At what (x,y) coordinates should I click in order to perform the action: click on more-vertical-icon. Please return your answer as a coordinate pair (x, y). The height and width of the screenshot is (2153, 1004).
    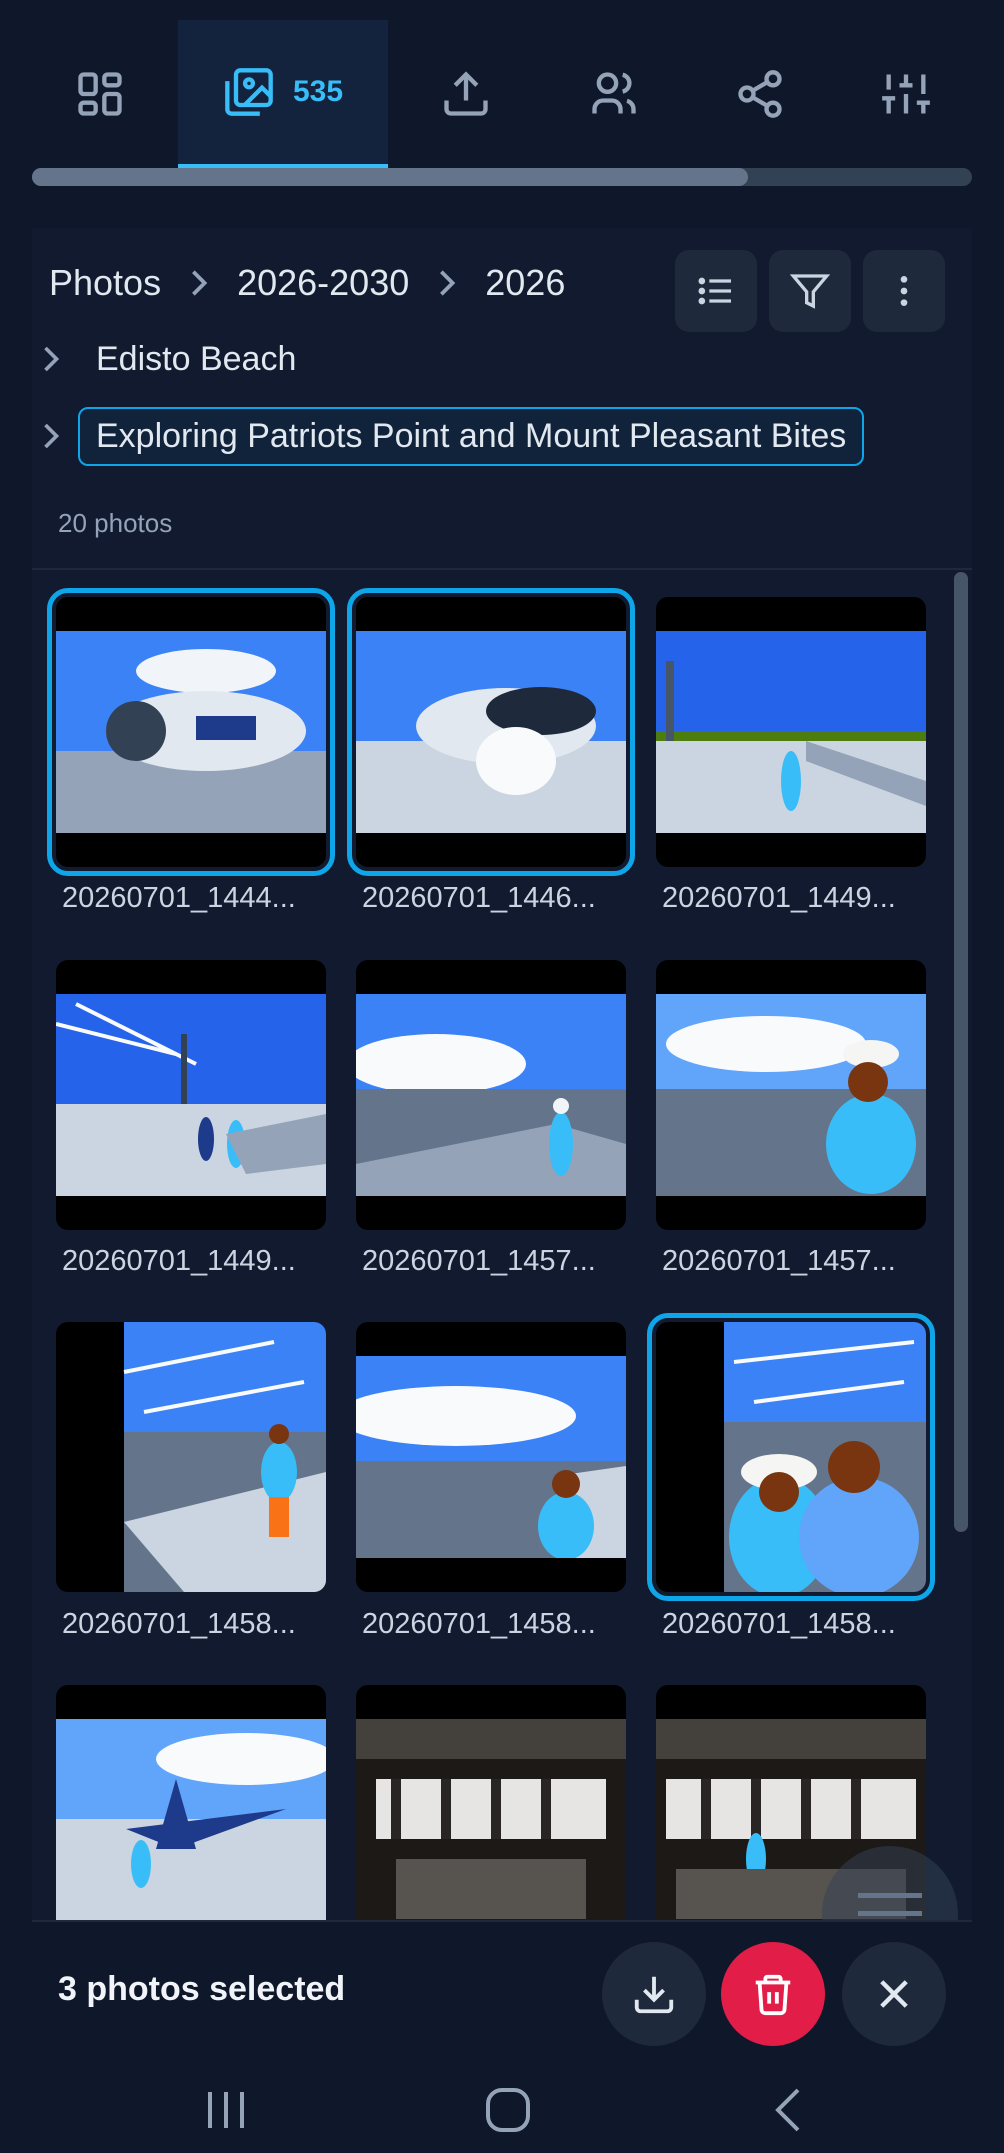
    Looking at the image, I should click on (904, 291).